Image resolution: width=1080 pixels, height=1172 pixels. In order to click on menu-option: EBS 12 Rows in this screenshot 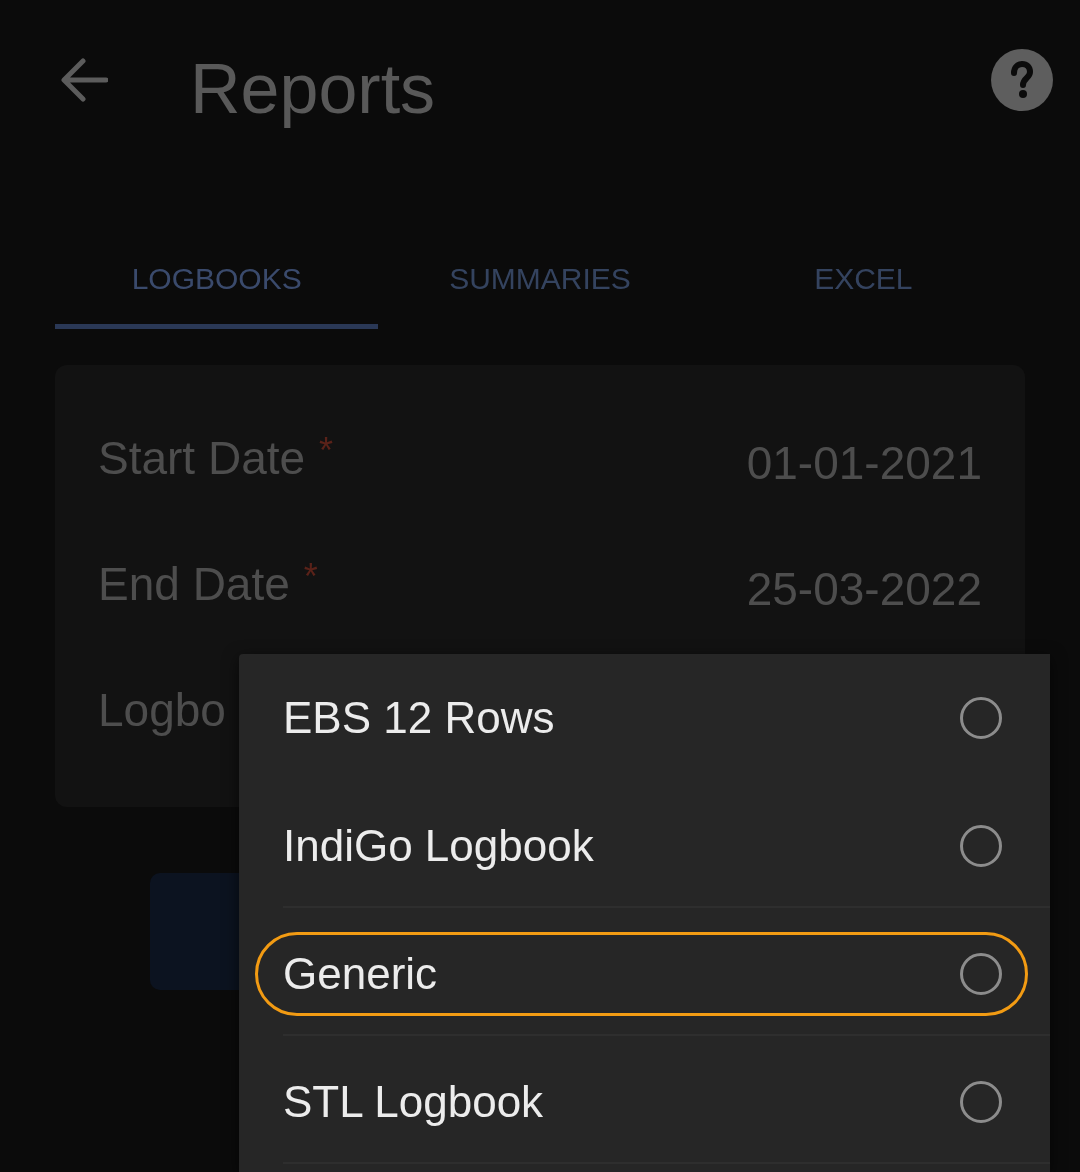, I will do `click(641, 718)`.